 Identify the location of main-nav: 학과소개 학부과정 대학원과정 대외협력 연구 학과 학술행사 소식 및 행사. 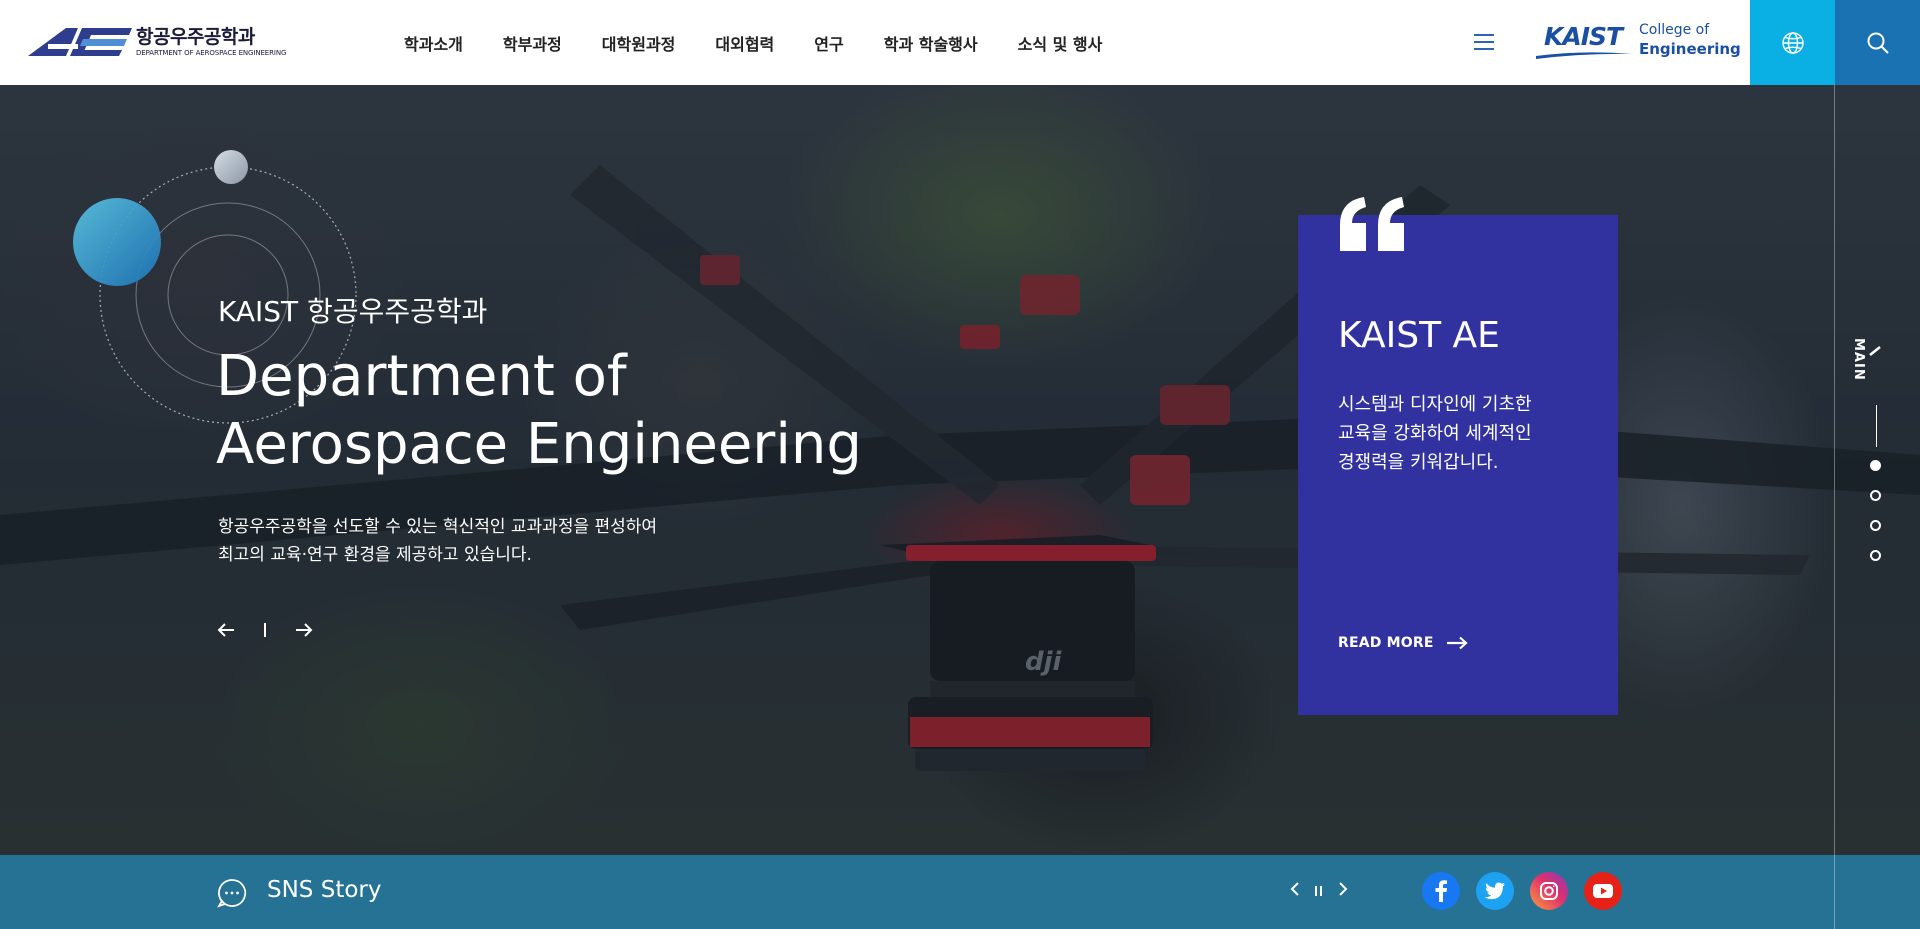
(753, 42).